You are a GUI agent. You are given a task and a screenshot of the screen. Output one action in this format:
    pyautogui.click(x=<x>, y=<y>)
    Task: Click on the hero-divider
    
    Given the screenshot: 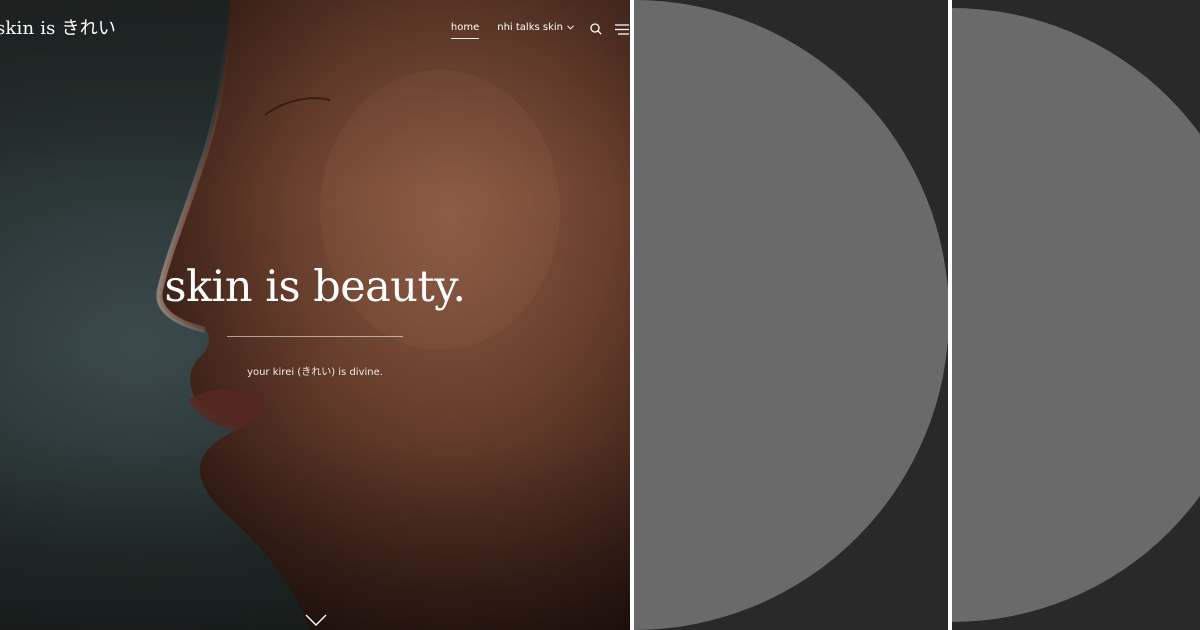 What is the action you would take?
    pyautogui.click(x=315, y=336)
    